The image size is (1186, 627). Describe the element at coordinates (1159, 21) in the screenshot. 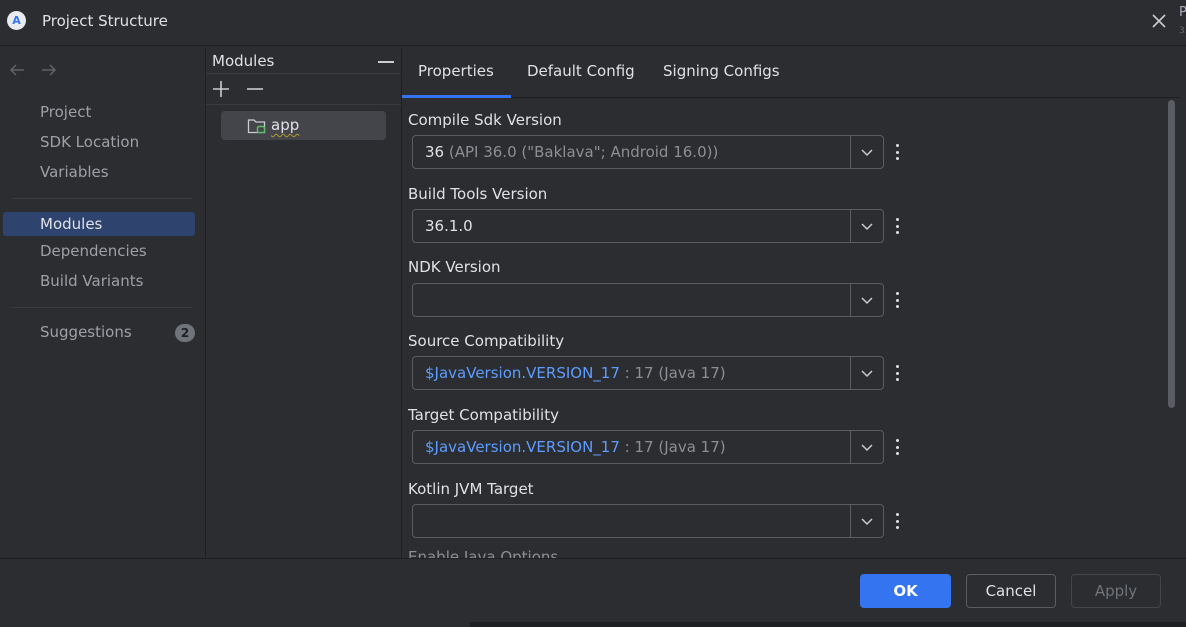

I see `close-icon` at that location.